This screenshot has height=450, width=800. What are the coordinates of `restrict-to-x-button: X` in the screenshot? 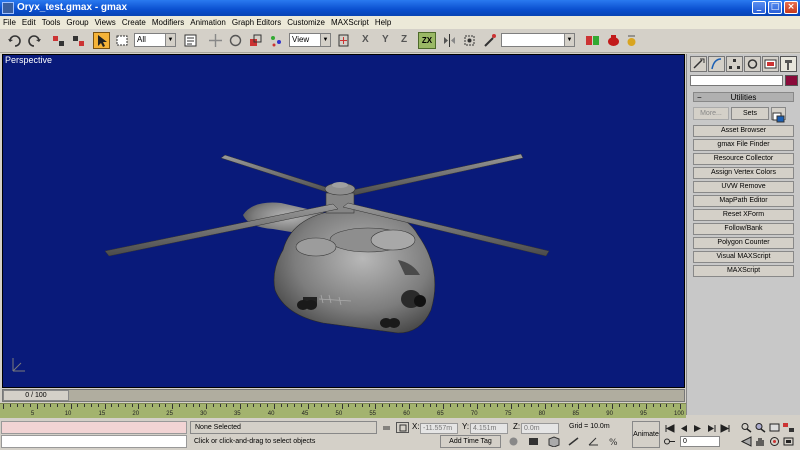 It's located at (365, 39).